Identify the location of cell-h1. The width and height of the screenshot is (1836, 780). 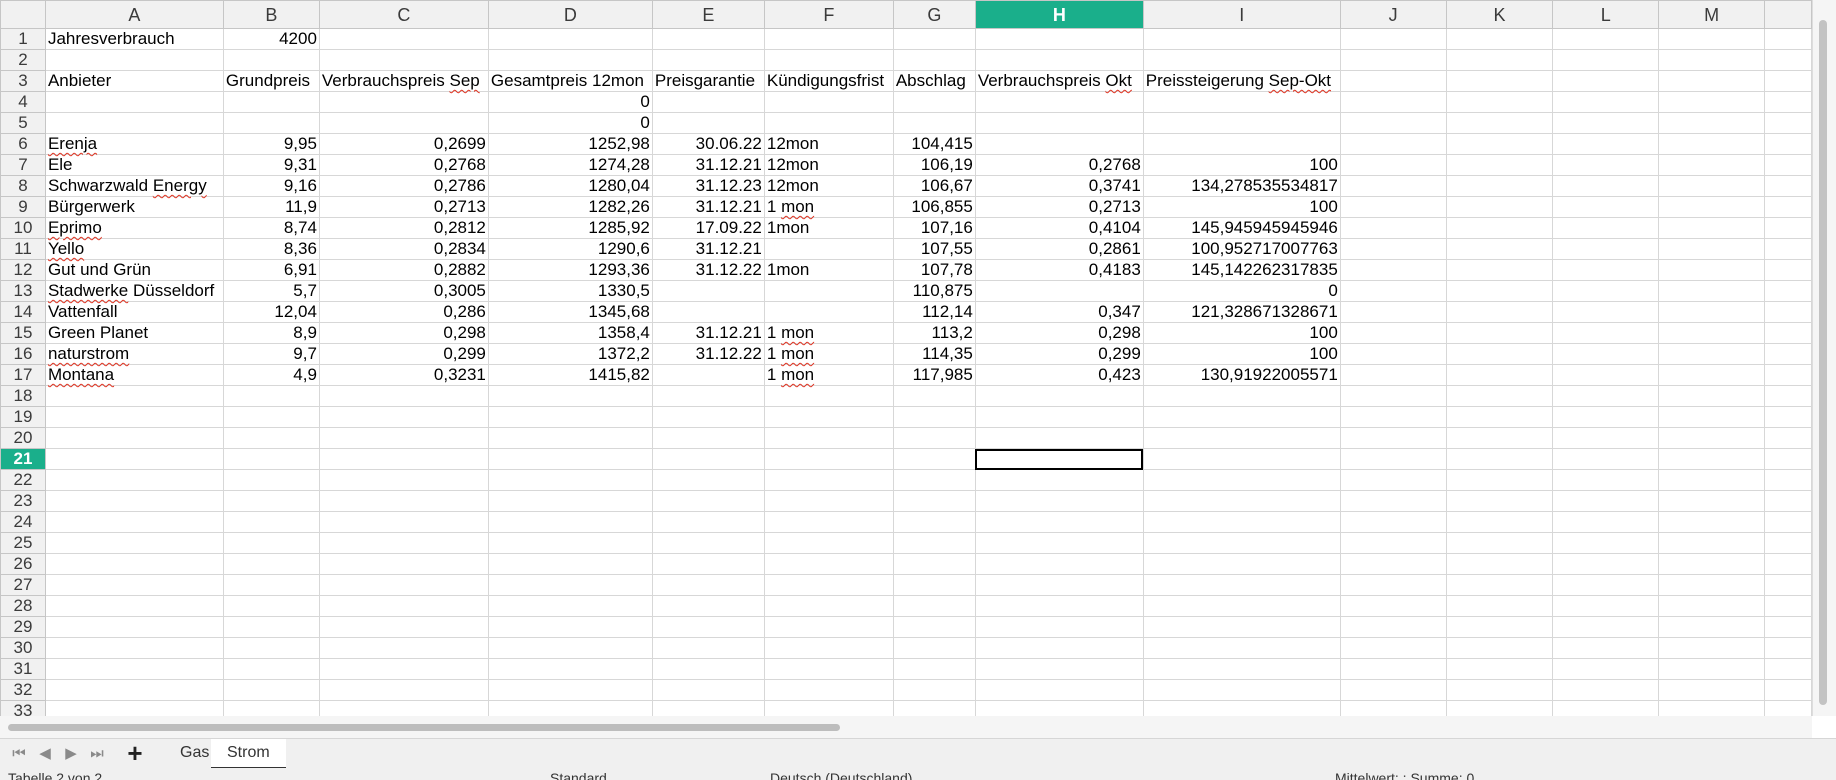
(1059, 39).